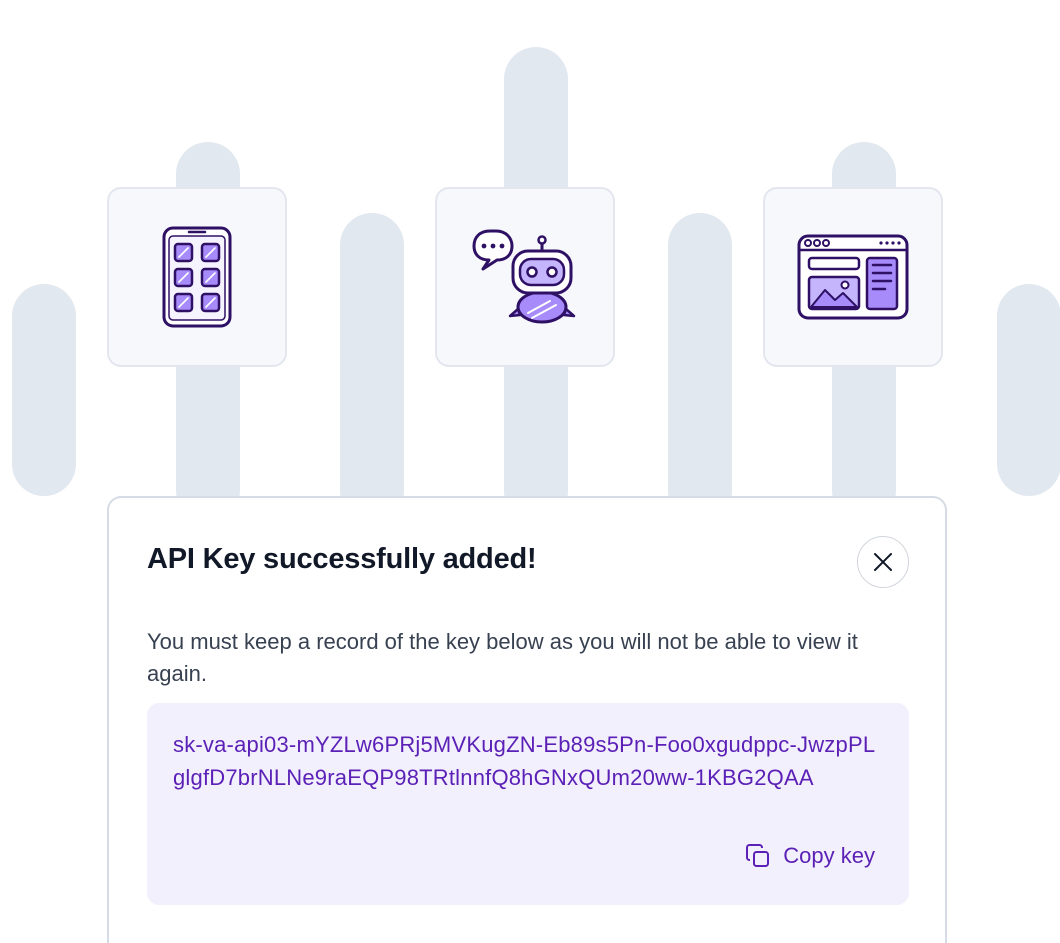  I want to click on illustration-tile-browser, so click(853, 277).